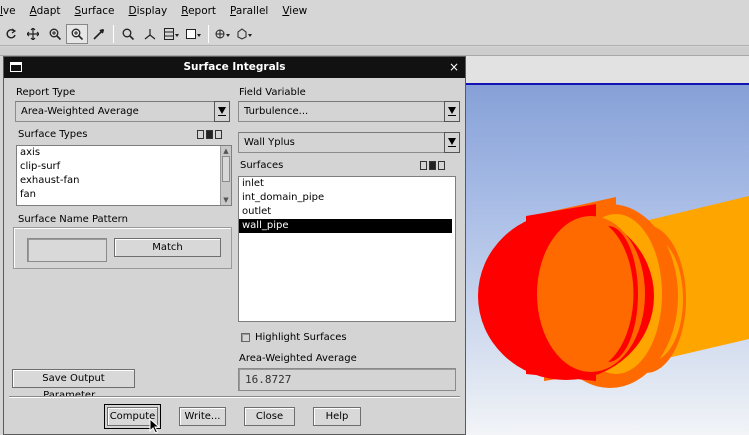  What do you see at coordinates (11, 34) in the screenshot?
I see `rotate-icon` at bounding box center [11, 34].